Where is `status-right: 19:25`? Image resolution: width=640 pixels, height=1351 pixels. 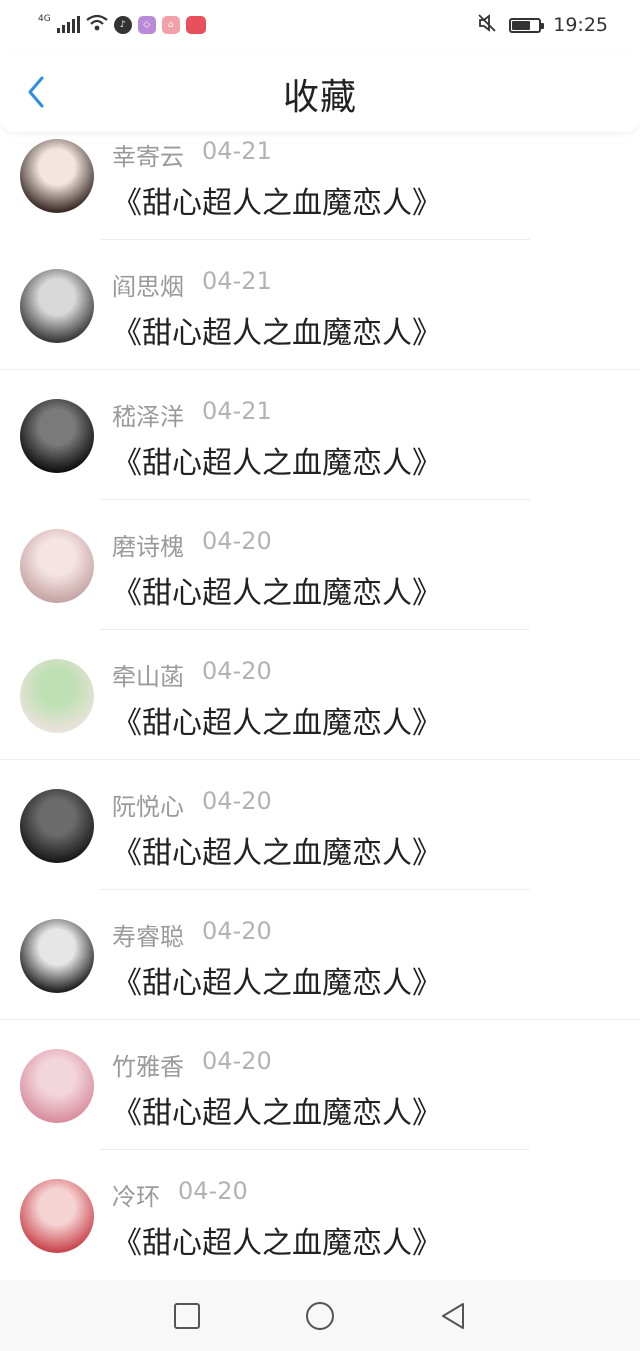 status-right: 19:25 is located at coordinates (542, 25).